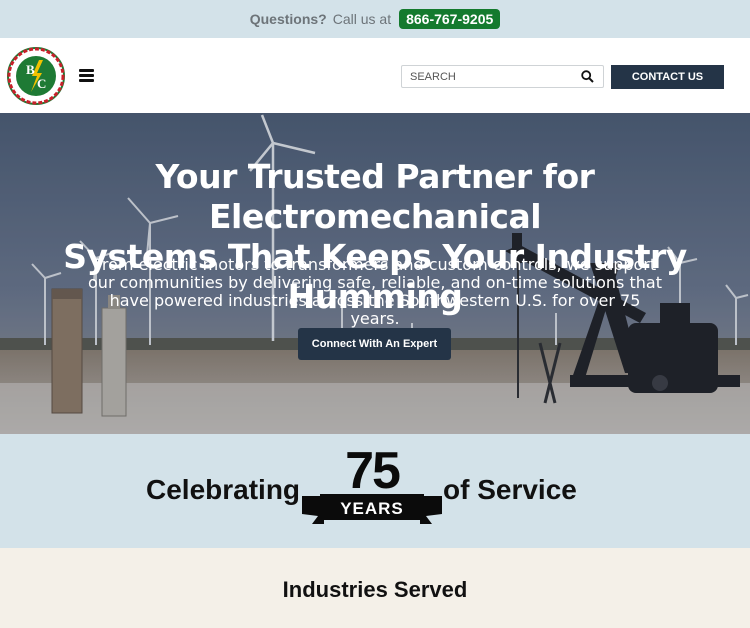 The height and width of the screenshot is (628, 750). I want to click on contact-us-button: CONTACT US, so click(667, 77).